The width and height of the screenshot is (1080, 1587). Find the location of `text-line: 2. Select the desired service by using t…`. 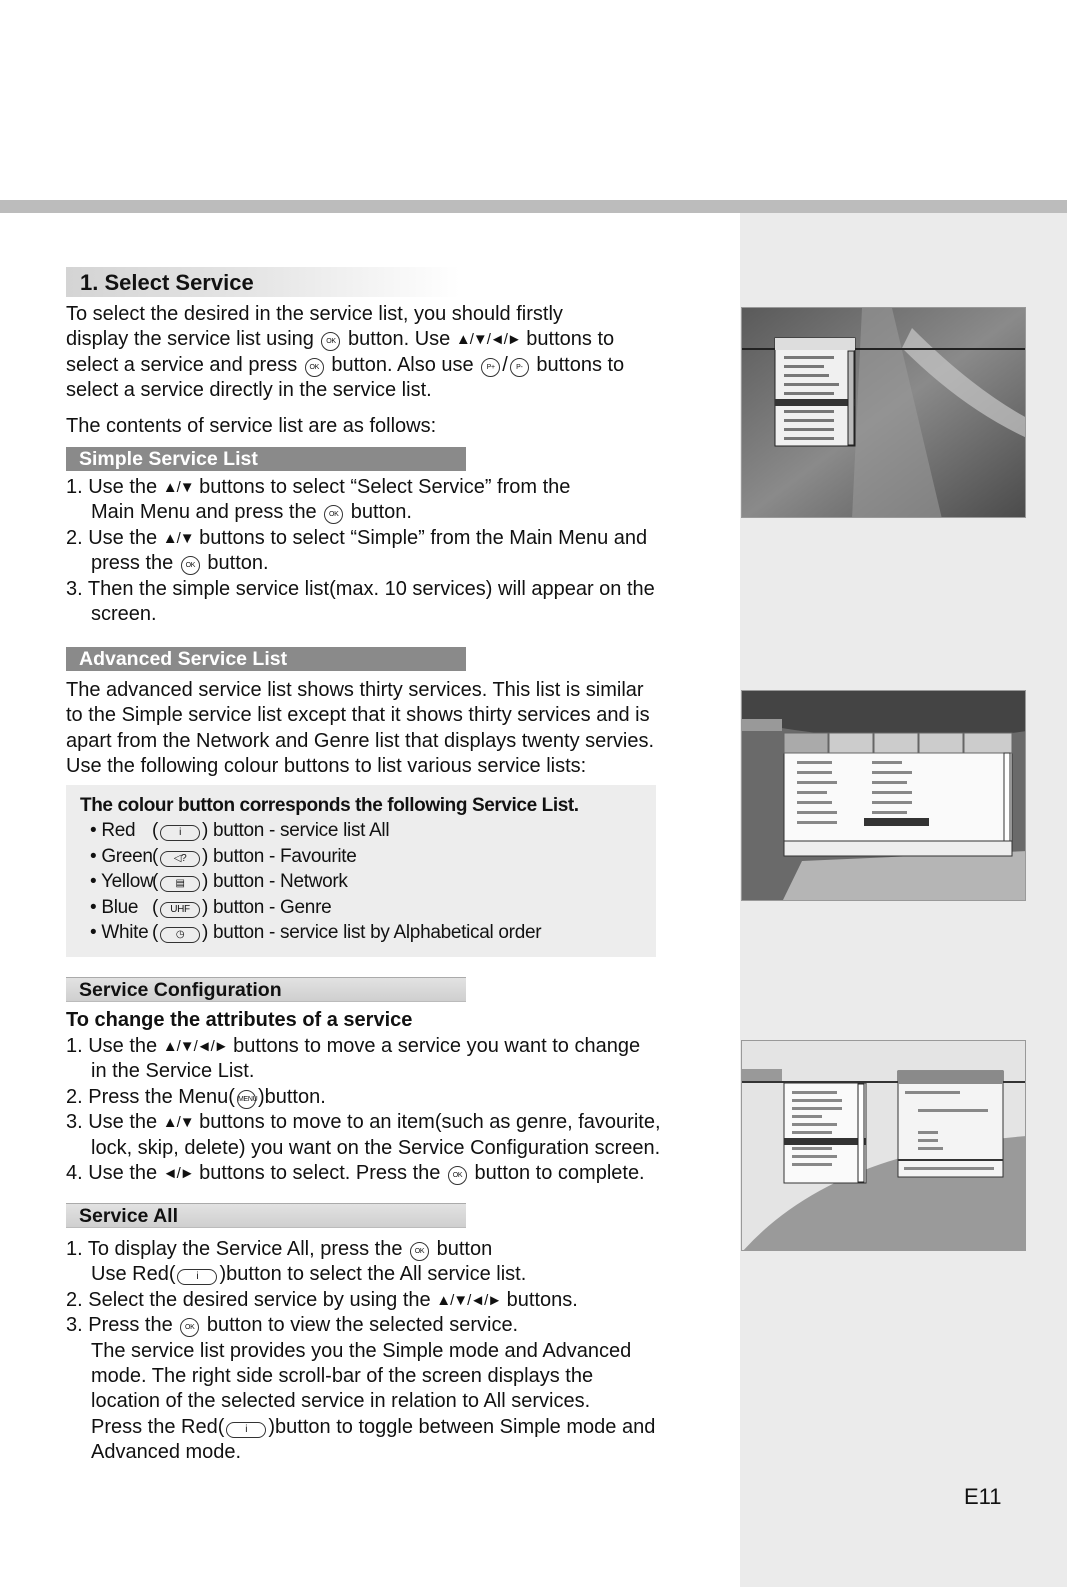

text-line: 2. Select the desired service by using t… is located at coordinates (396, 1300).